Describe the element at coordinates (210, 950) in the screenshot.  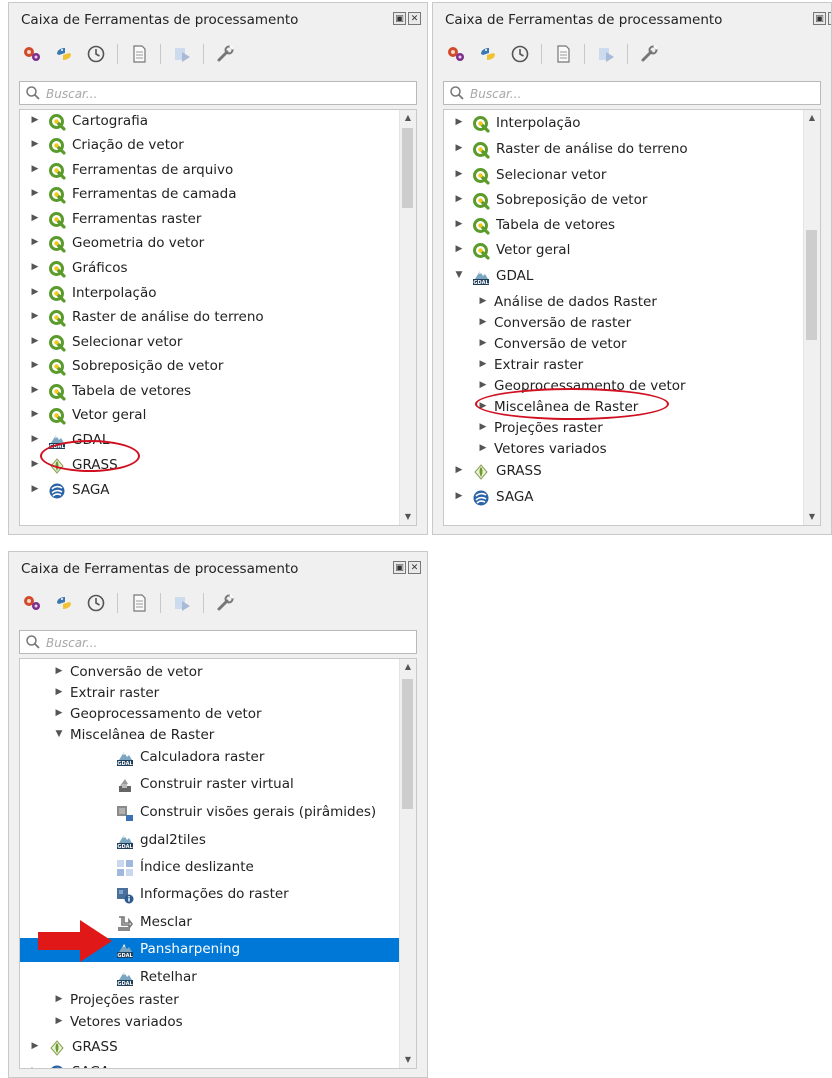
I see `tree-item-pansharpening: GDAL Pansharpening` at that location.